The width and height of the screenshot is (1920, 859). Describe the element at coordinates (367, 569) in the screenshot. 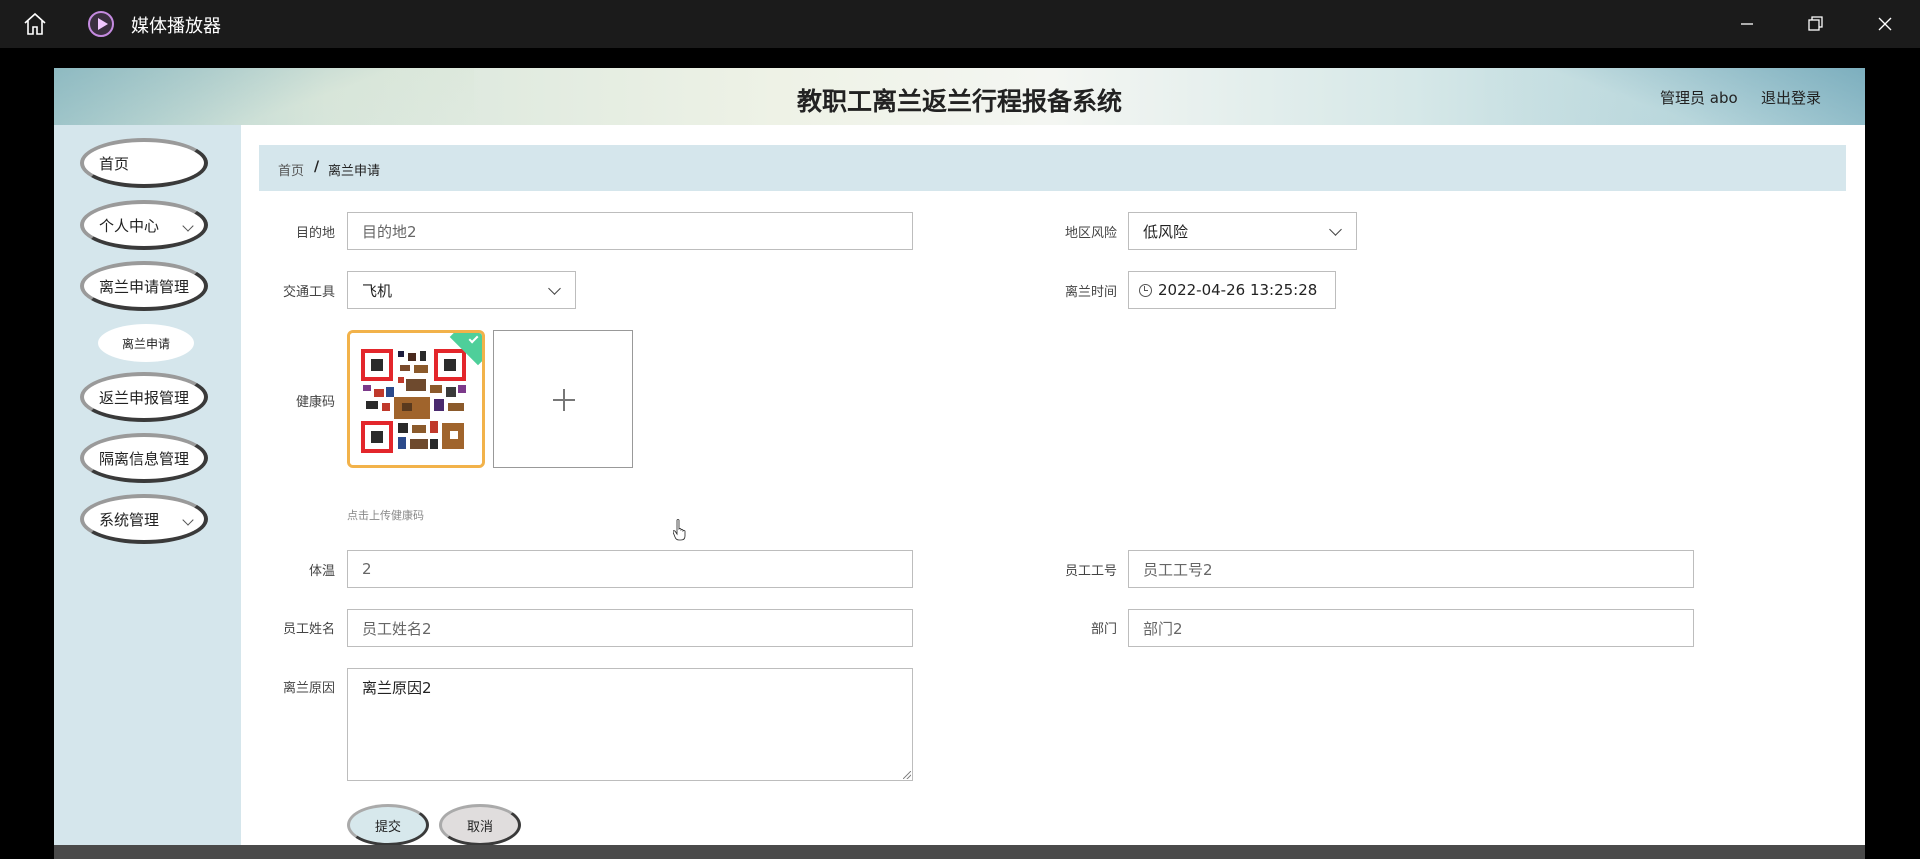

I see `temperature-placeholder: 2` at that location.